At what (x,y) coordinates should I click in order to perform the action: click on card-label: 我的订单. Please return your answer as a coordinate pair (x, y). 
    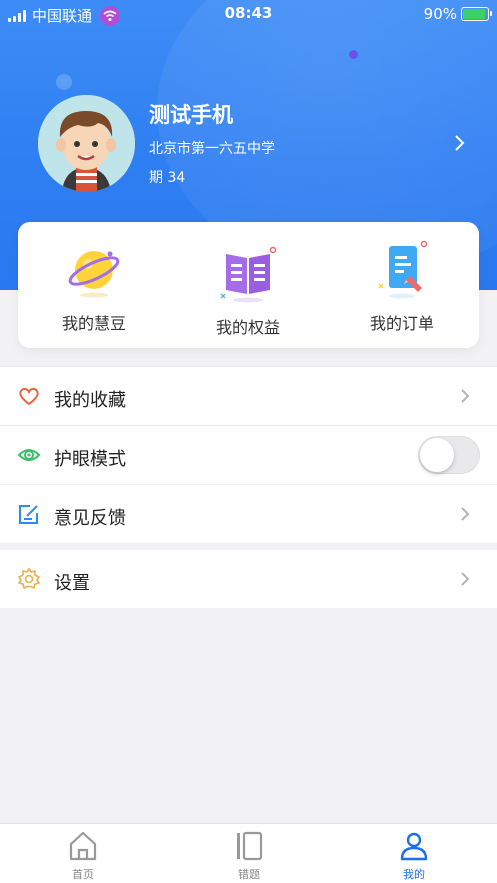
    Looking at the image, I should click on (401, 323).